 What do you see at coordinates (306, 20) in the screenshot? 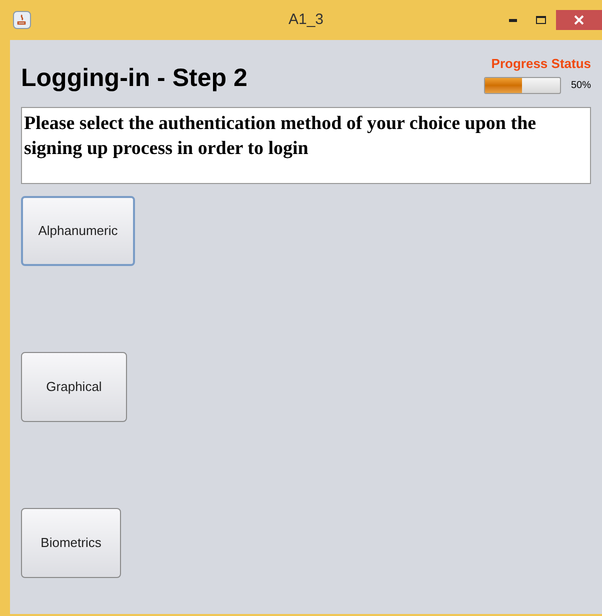
I see `window-title: A1_3` at bounding box center [306, 20].